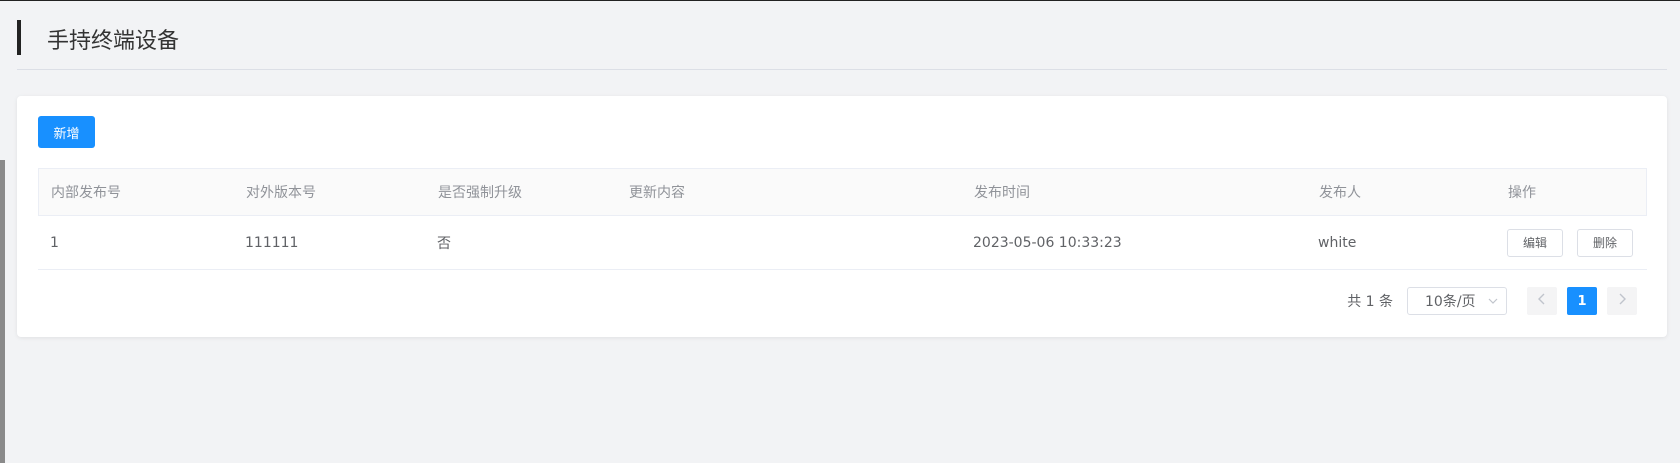 This screenshot has width=1680, height=463. What do you see at coordinates (1535, 242) in the screenshot?
I see `edit-button: 编辑` at bounding box center [1535, 242].